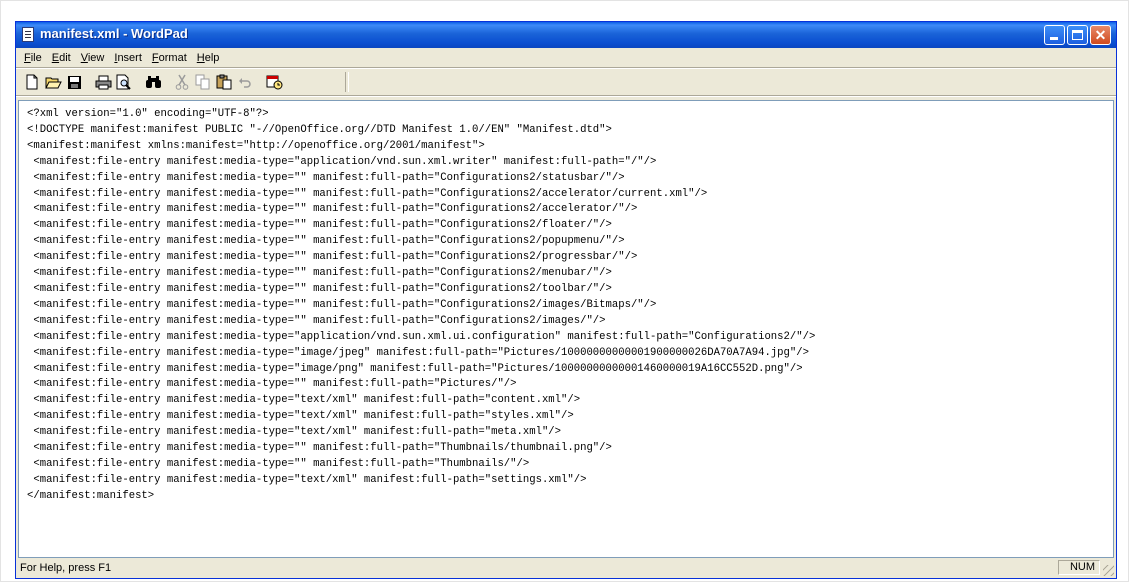  What do you see at coordinates (347, 82) in the screenshot?
I see `toolbar-end-separator` at bounding box center [347, 82].